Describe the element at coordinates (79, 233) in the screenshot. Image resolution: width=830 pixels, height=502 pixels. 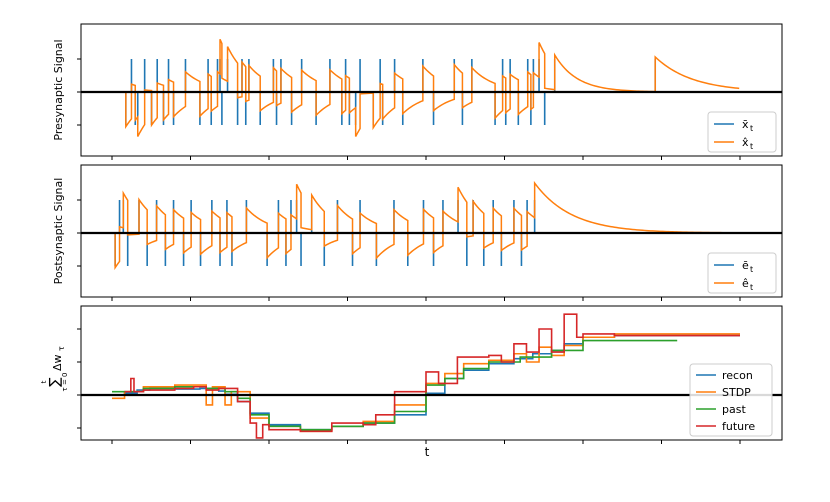
I see `postsynaptic-y-ticks` at that location.